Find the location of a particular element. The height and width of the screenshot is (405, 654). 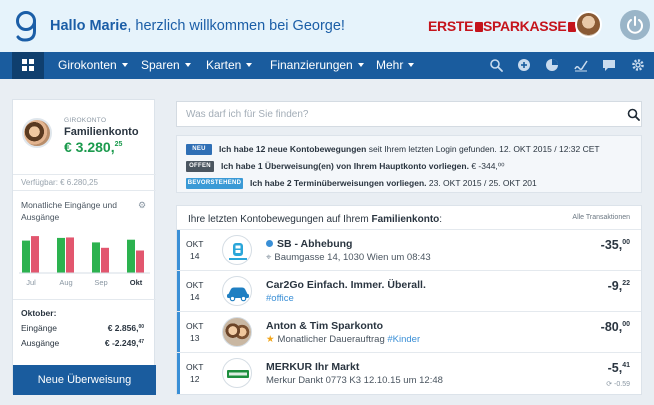

roundup-icon: ⟳ is located at coordinates (609, 384).